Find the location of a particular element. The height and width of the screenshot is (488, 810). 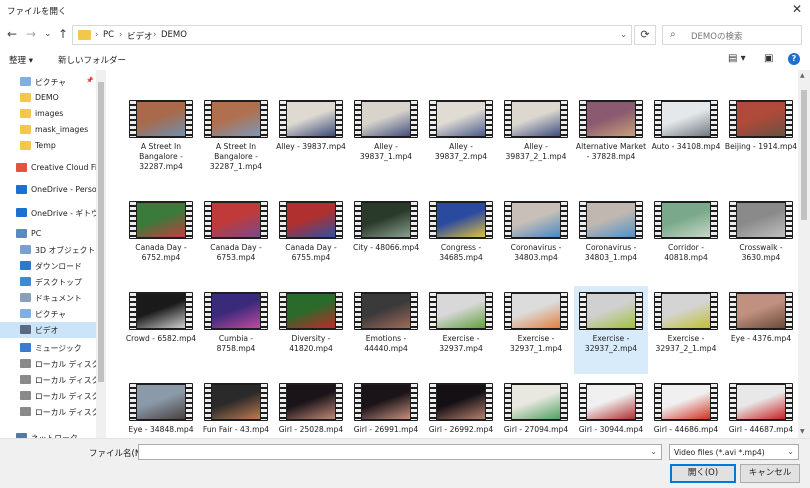

file-item: Exercise - 32937_2.mp4 is located at coordinates (611, 330).